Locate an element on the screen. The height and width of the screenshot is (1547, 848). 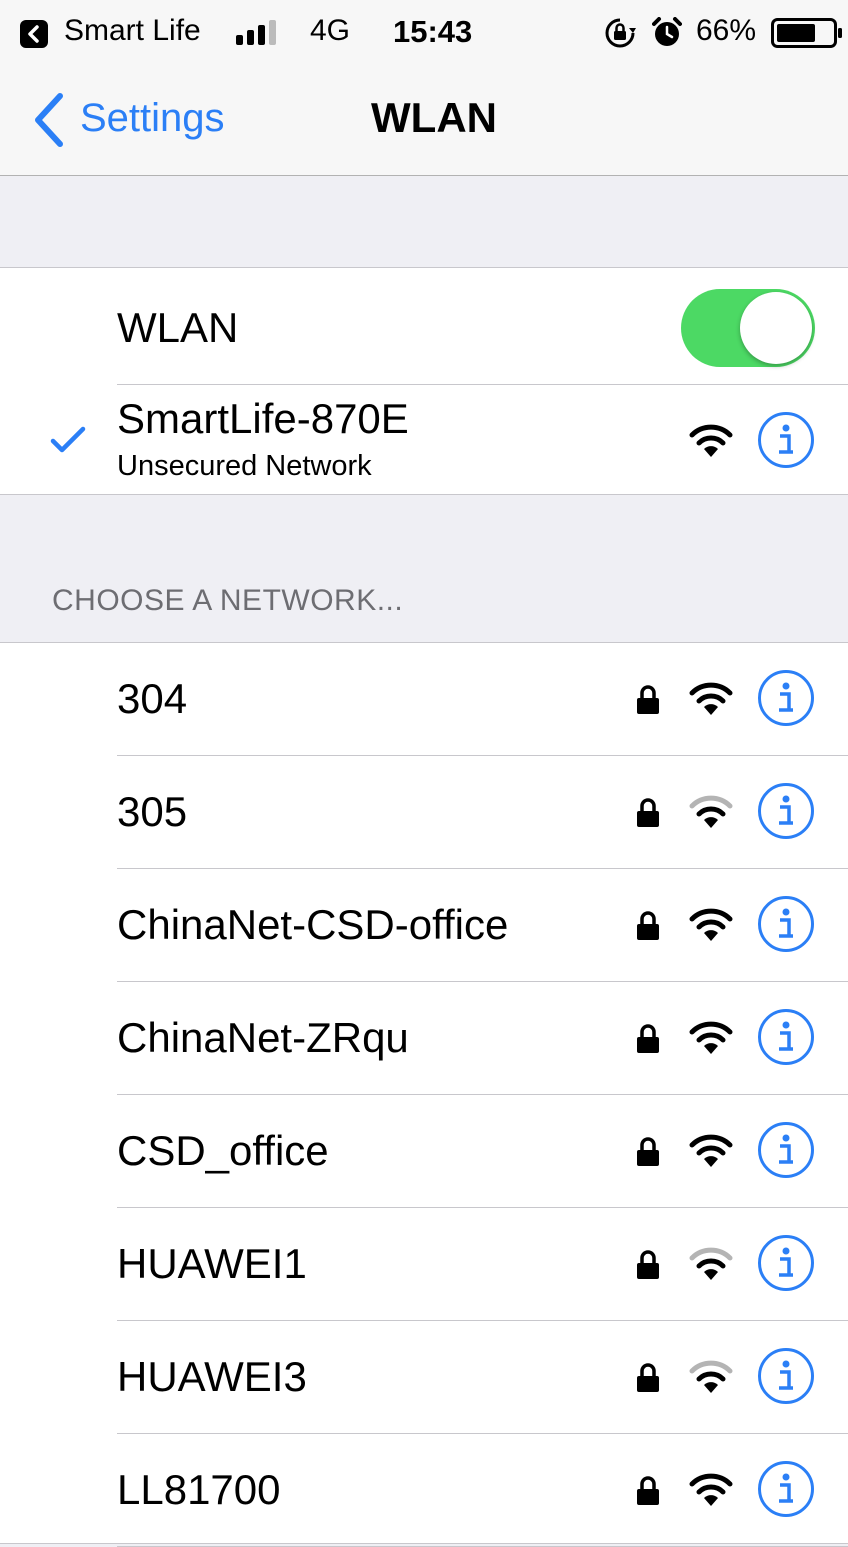
back-button-label: Settings is located at coordinates (152, 118).